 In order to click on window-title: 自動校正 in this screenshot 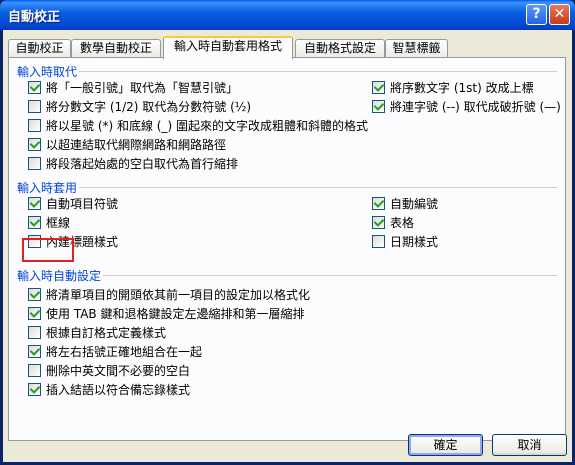, I will do `click(34, 17)`.